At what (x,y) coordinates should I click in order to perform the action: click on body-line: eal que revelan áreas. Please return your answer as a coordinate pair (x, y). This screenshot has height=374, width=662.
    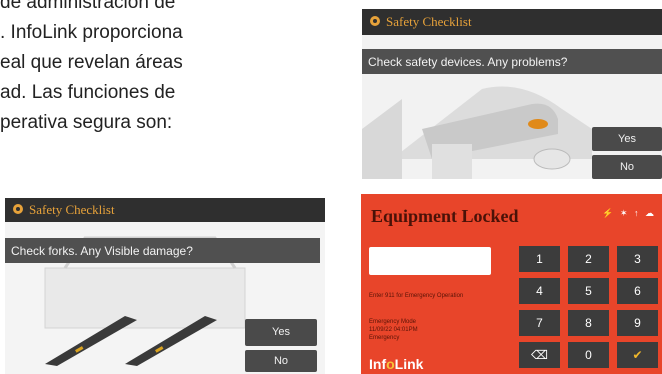
    Looking at the image, I should click on (91, 62).